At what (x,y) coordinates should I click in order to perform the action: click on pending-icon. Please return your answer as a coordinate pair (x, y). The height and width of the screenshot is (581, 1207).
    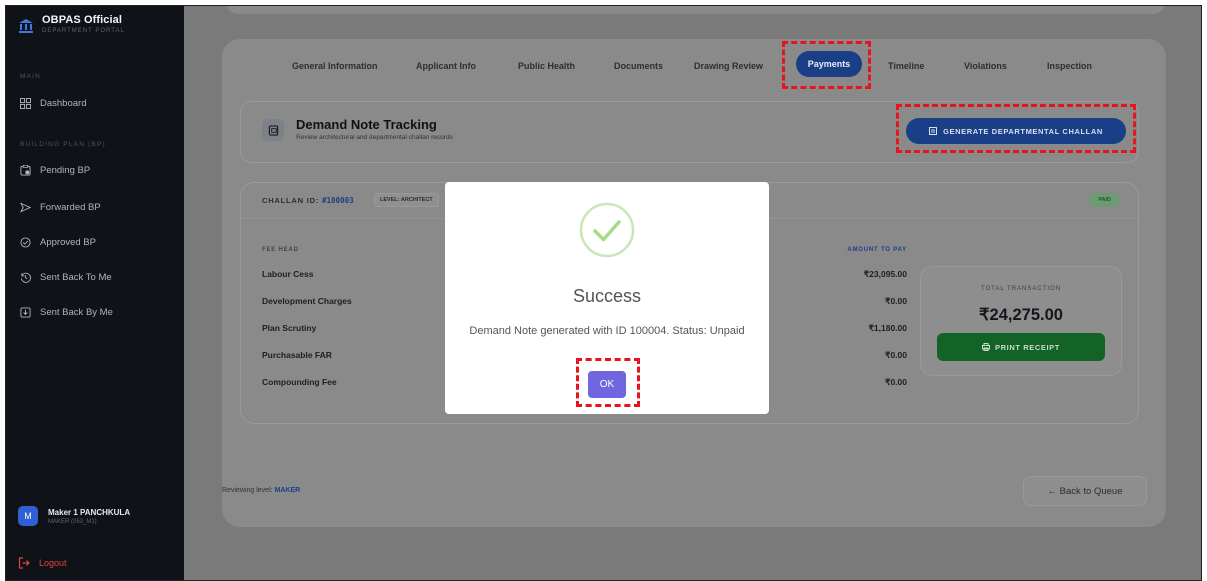
    Looking at the image, I should click on (25, 170).